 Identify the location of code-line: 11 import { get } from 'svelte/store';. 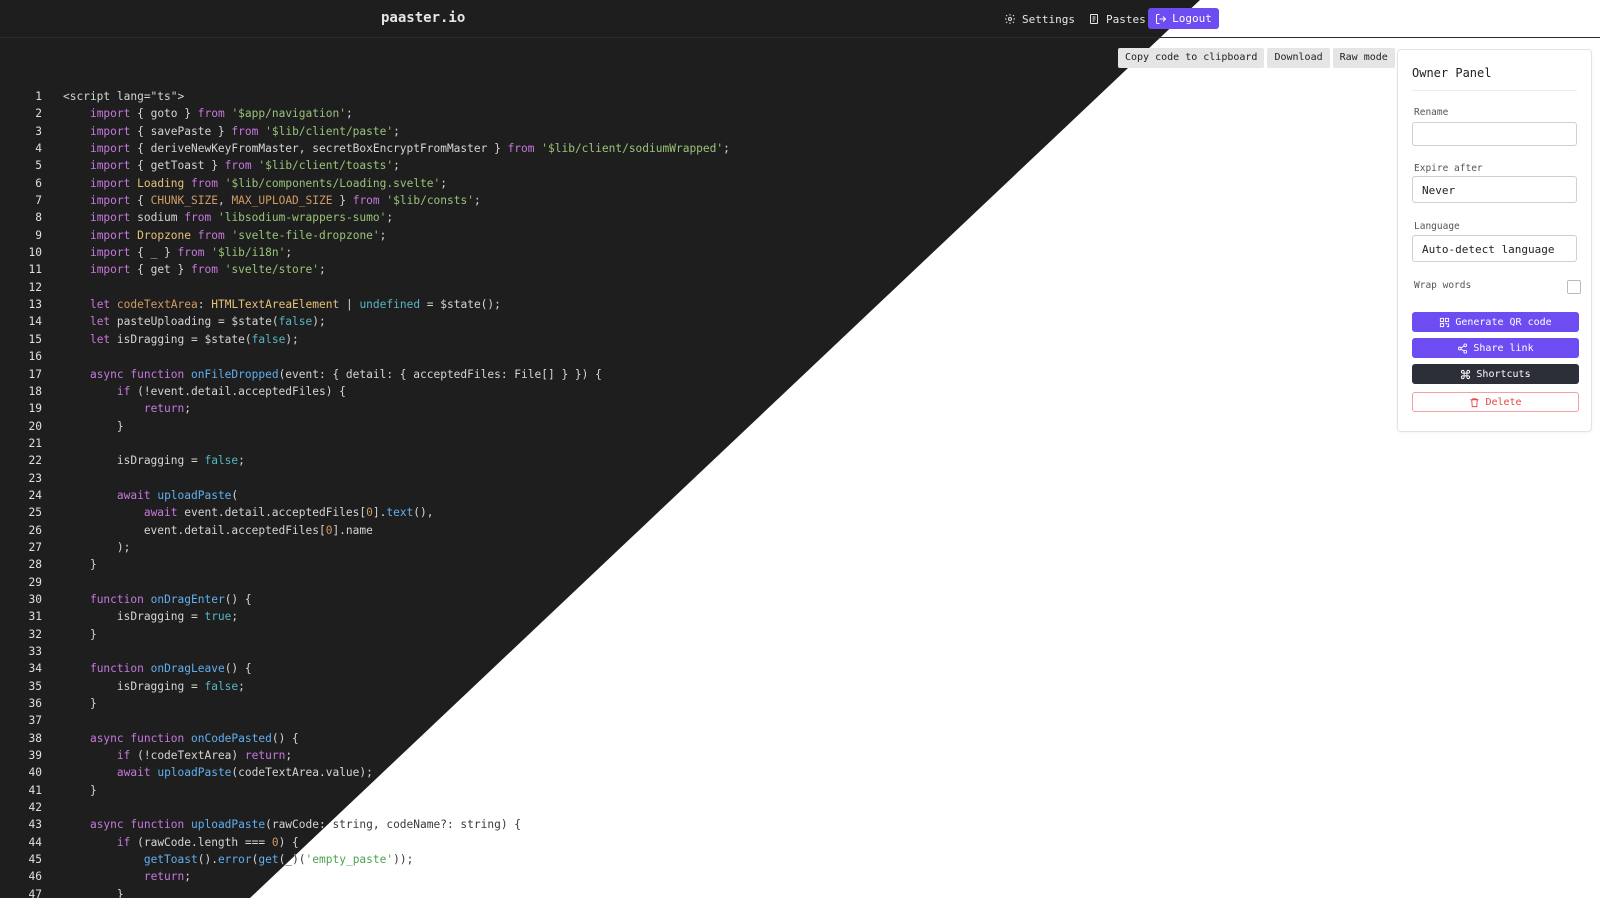
(365, 269).